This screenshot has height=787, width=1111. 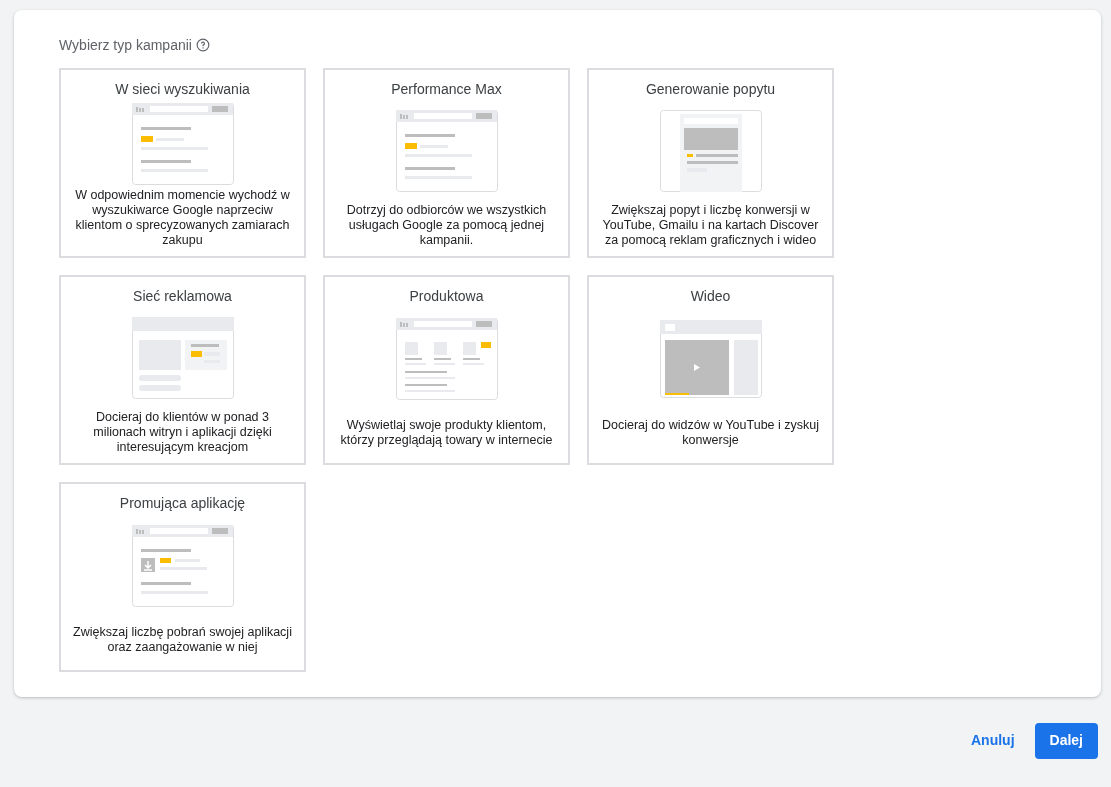 What do you see at coordinates (202, 45) in the screenshot?
I see `help-icon` at bounding box center [202, 45].